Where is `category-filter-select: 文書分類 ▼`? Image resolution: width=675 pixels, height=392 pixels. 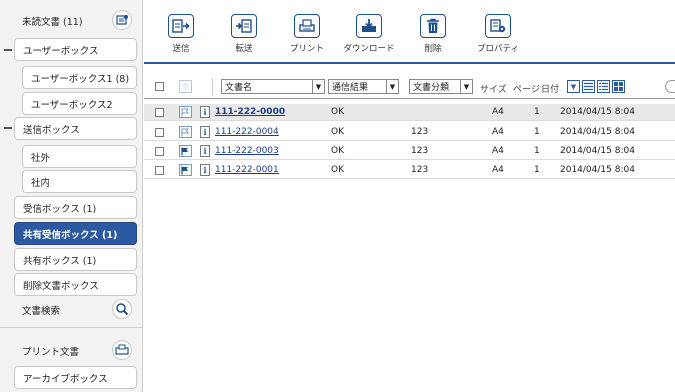 category-filter-select: 文書分類 ▼ is located at coordinates (441, 86).